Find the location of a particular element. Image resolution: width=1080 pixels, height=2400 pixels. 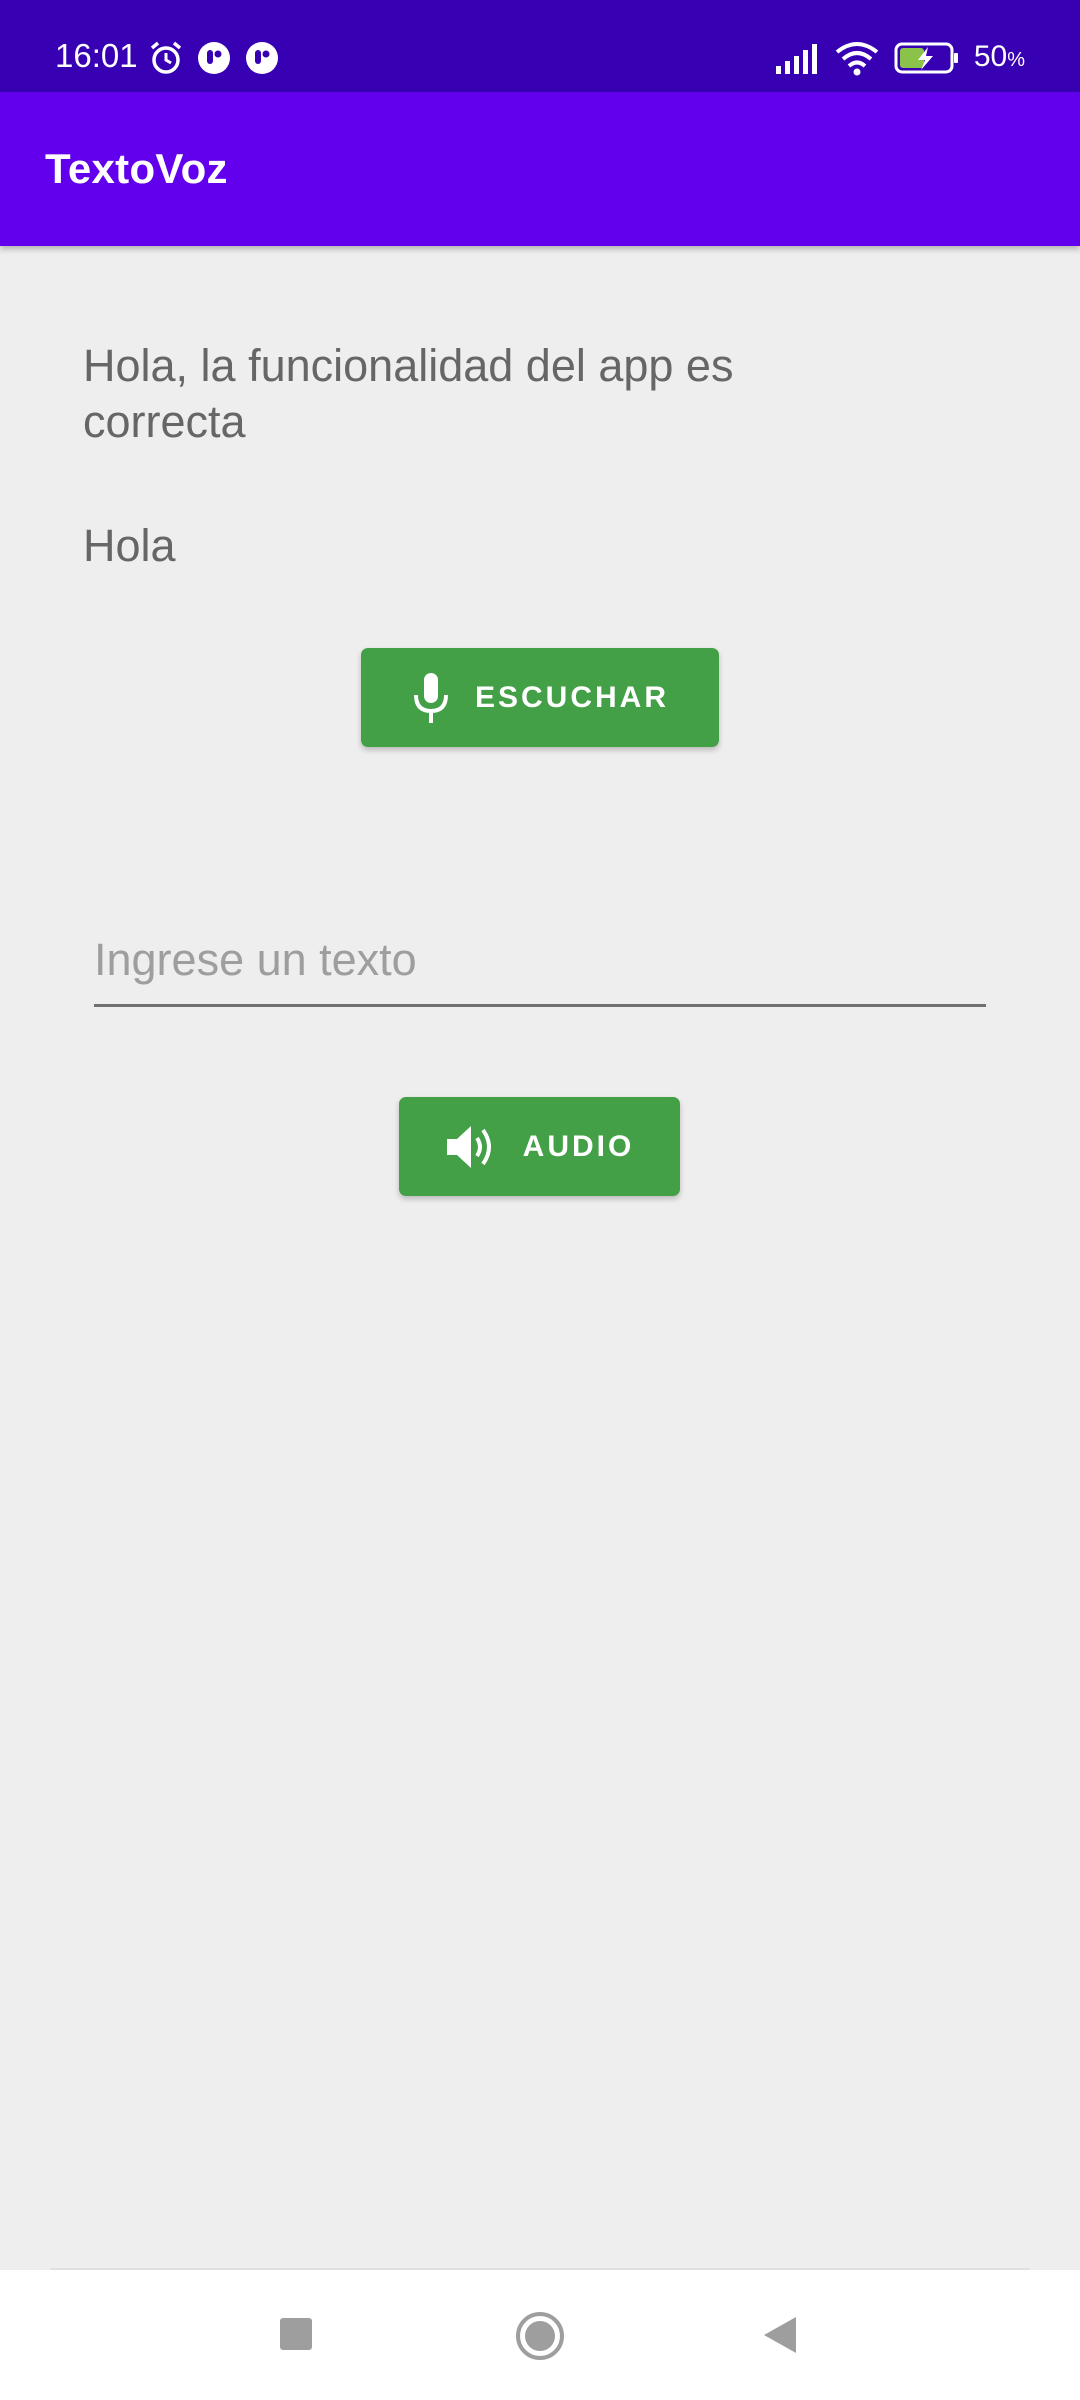

text-input-wrapper is located at coordinates (540, 963).